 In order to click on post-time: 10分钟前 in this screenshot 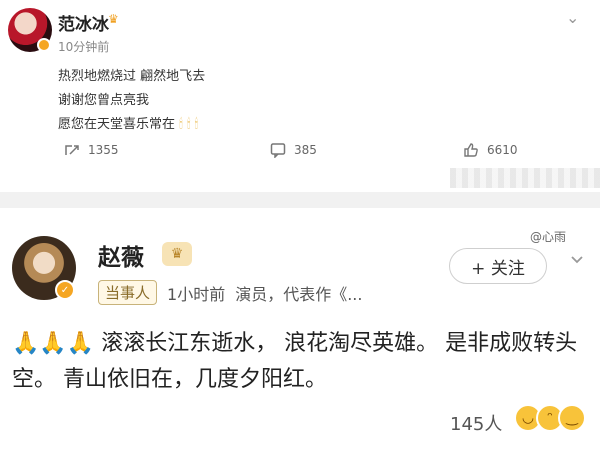, I will do `click(84, 47)`.